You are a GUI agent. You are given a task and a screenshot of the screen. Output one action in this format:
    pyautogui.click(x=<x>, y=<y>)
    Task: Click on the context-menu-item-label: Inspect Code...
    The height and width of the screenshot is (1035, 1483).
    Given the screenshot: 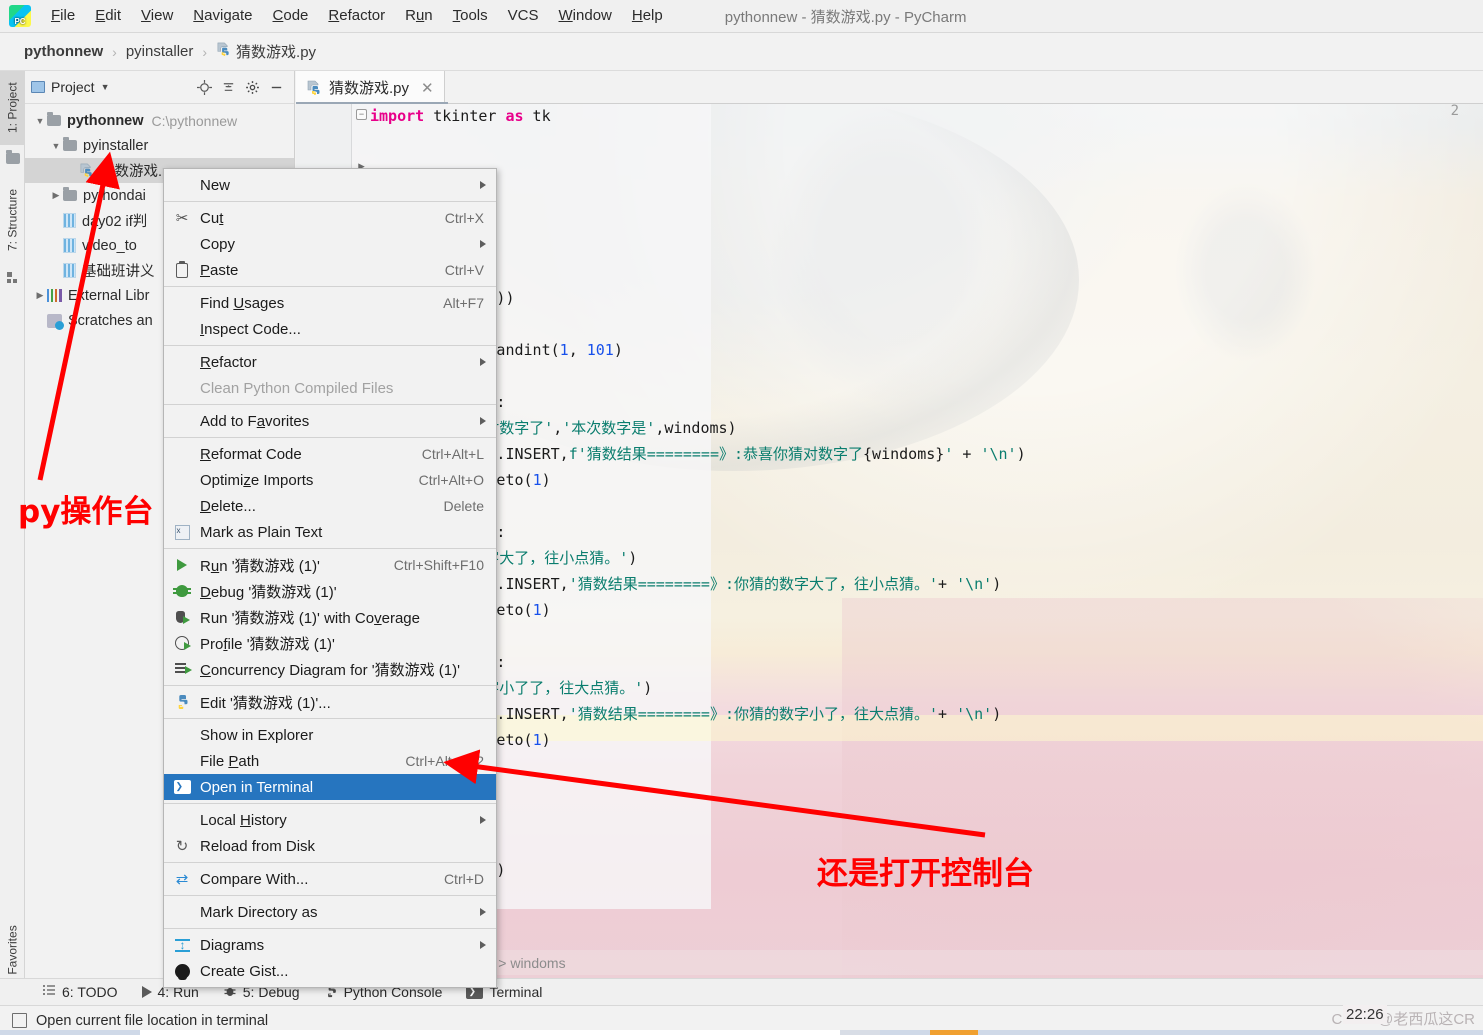 What is the action you would take?
    pyautogui.click(x=250, y=329)
    